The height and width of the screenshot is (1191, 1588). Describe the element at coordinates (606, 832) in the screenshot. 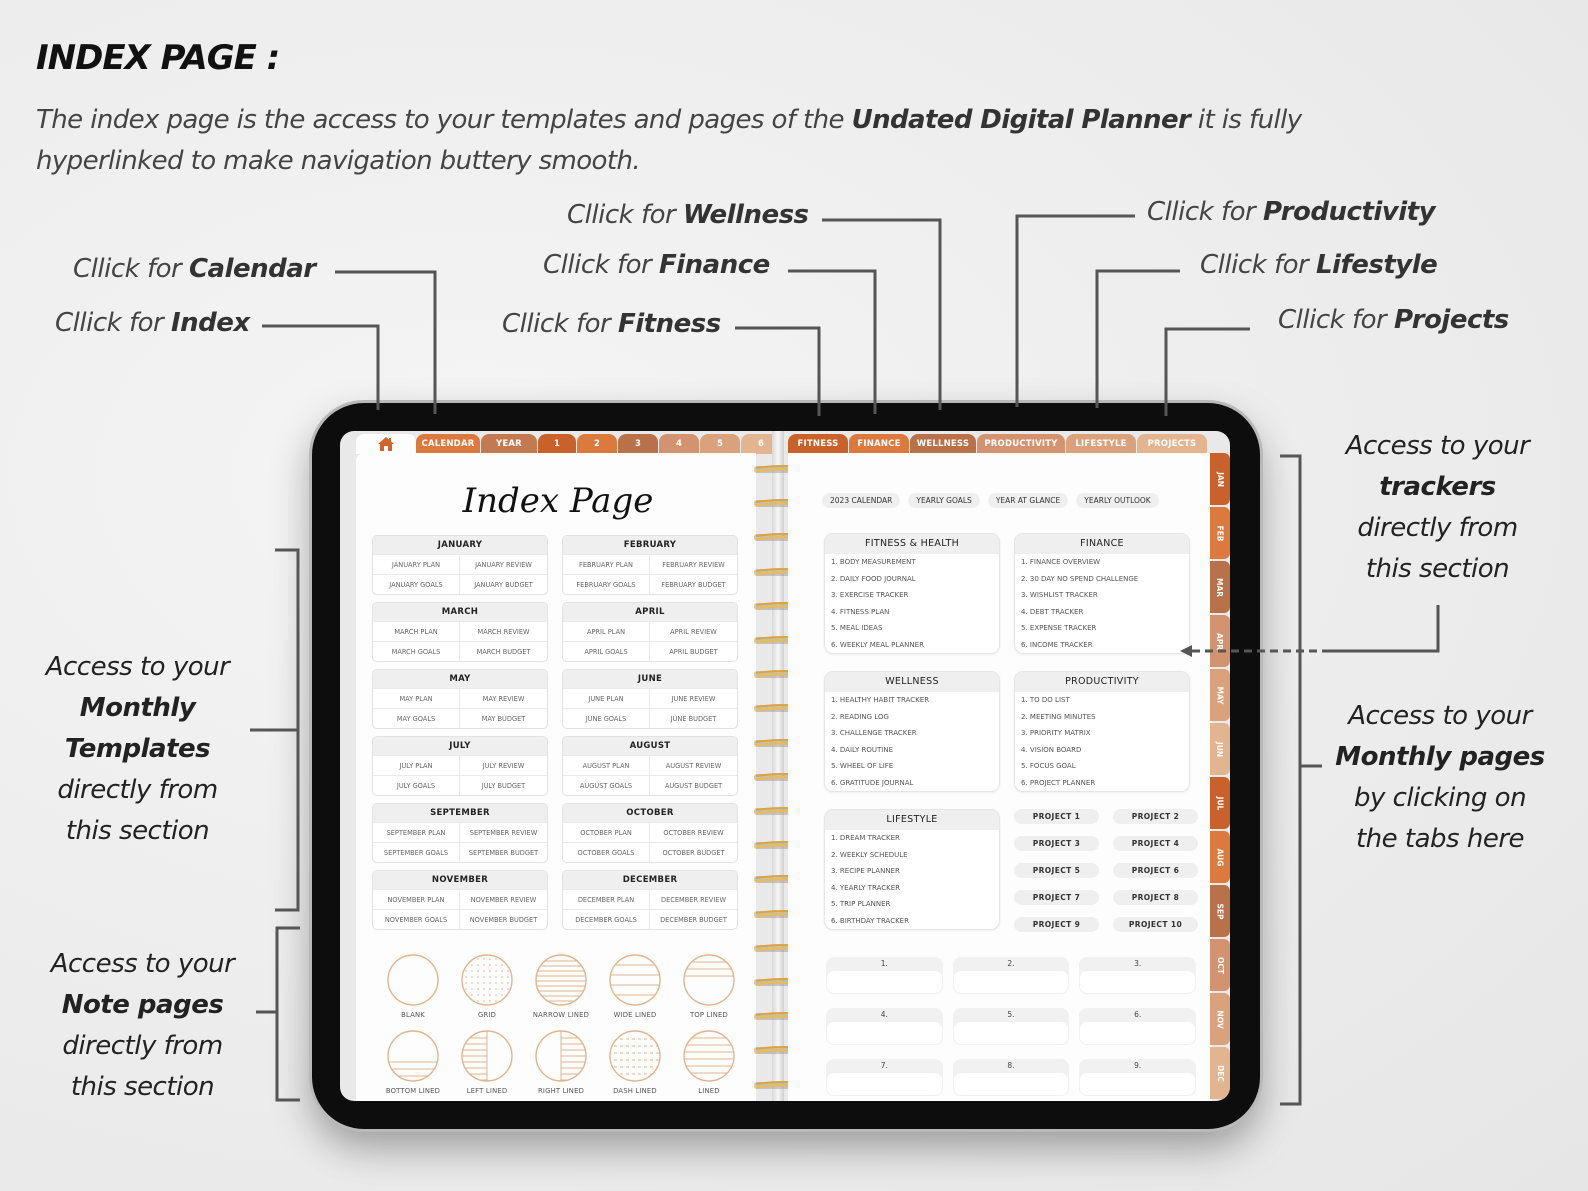

I see `month-link: OCTOBER PLAN` at that location.